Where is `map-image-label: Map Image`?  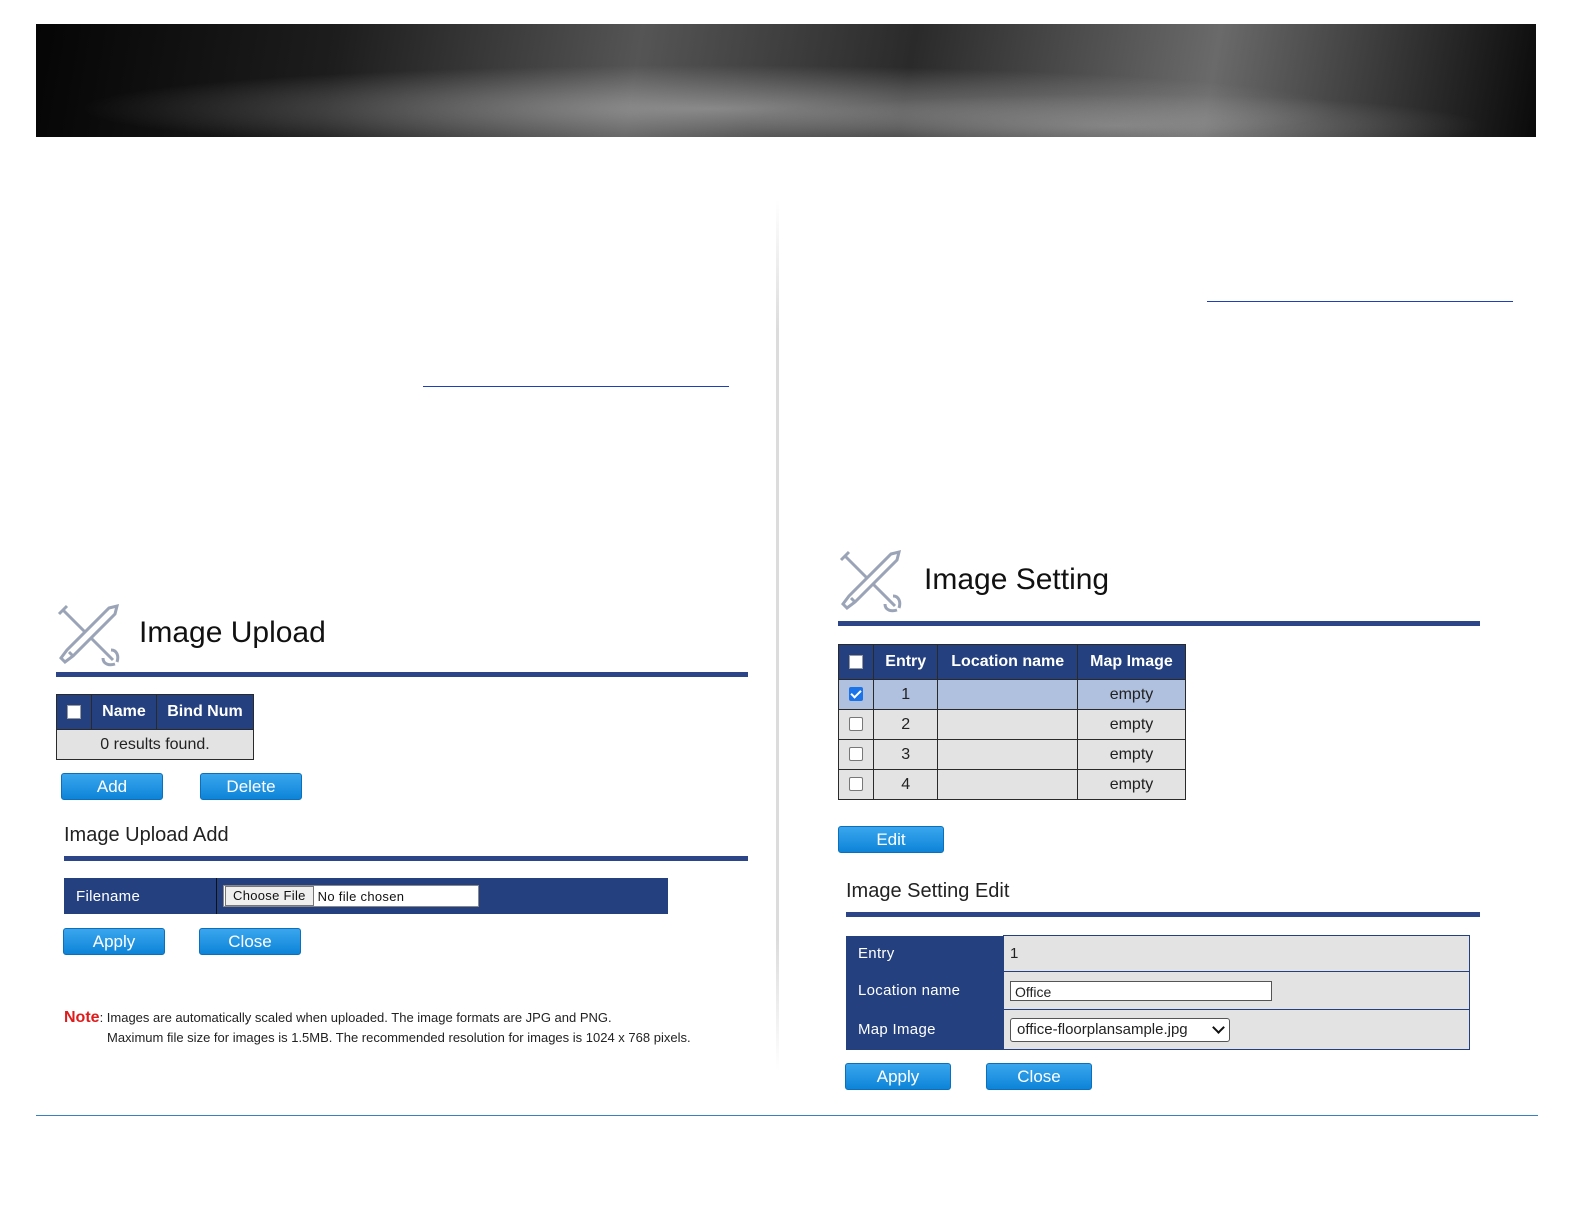 map-image-label: Map Image is located at coordinates (925, 1029).